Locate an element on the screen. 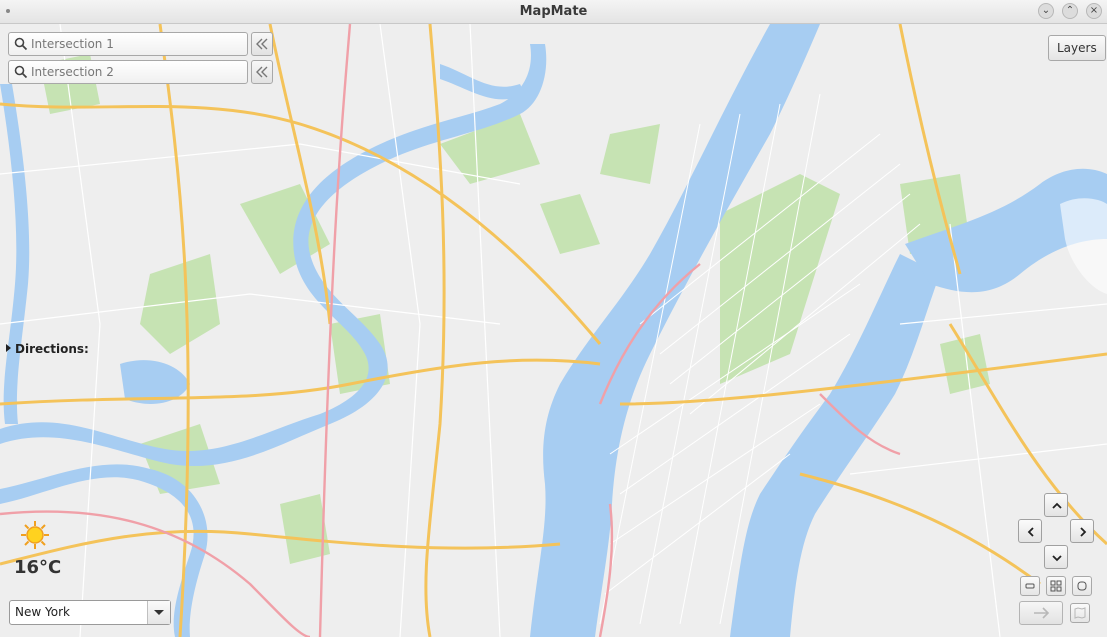  intersection-1-field is located at coordinates (128, 44).